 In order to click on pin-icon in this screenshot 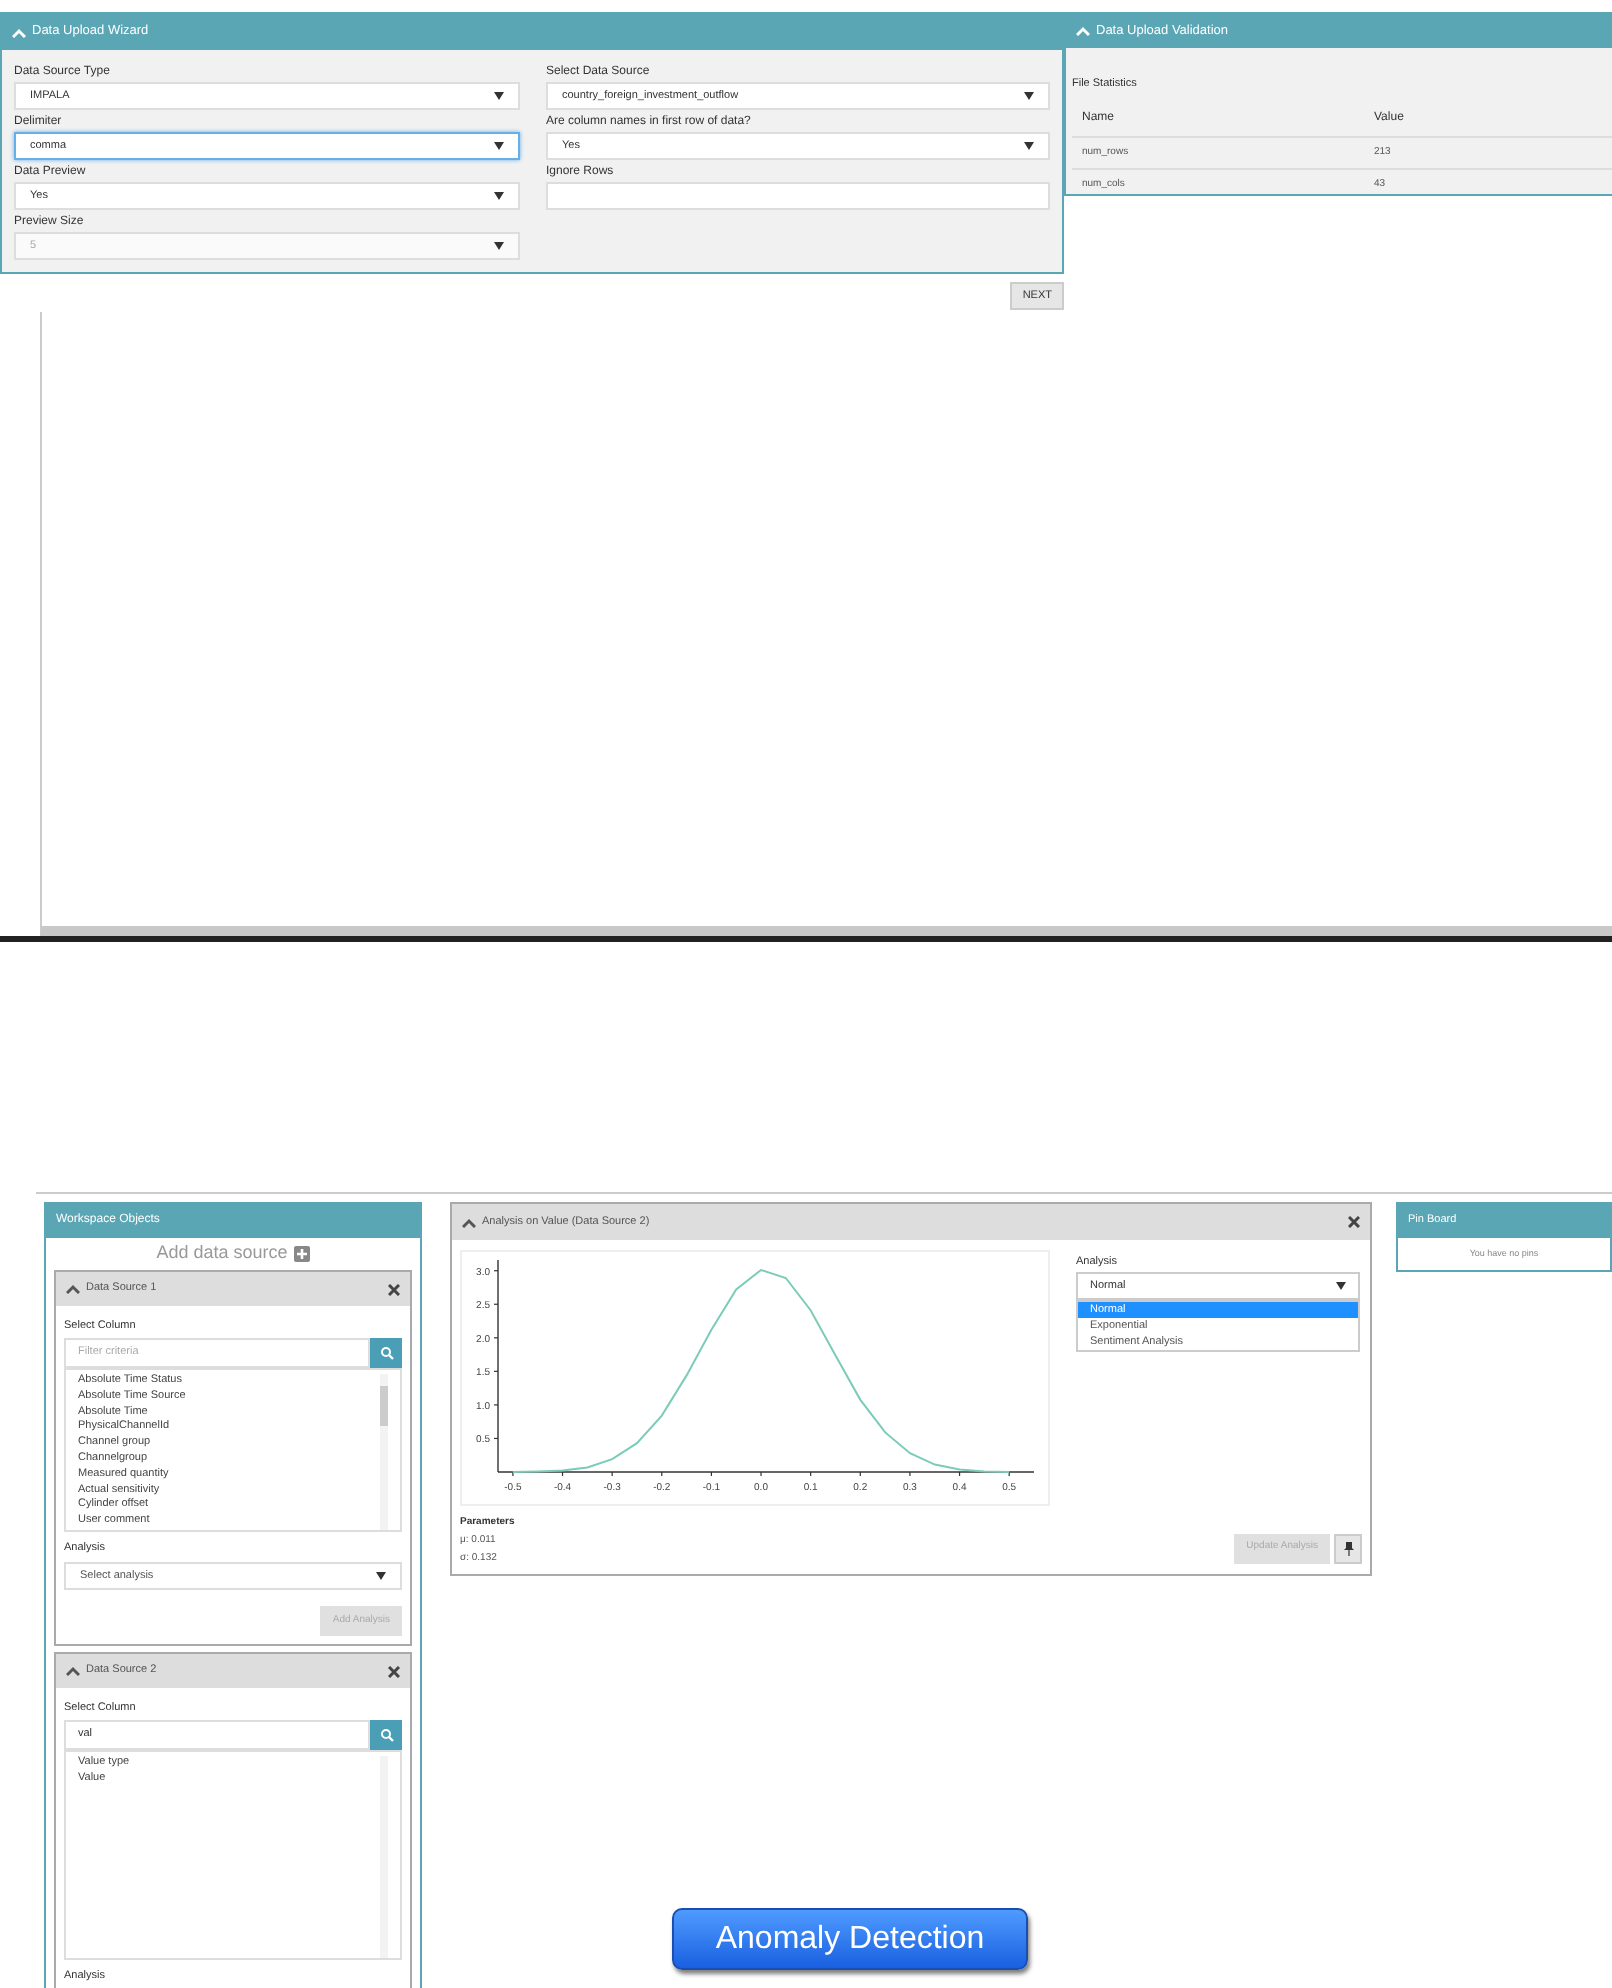, I will do `click(1348, 1548)`.